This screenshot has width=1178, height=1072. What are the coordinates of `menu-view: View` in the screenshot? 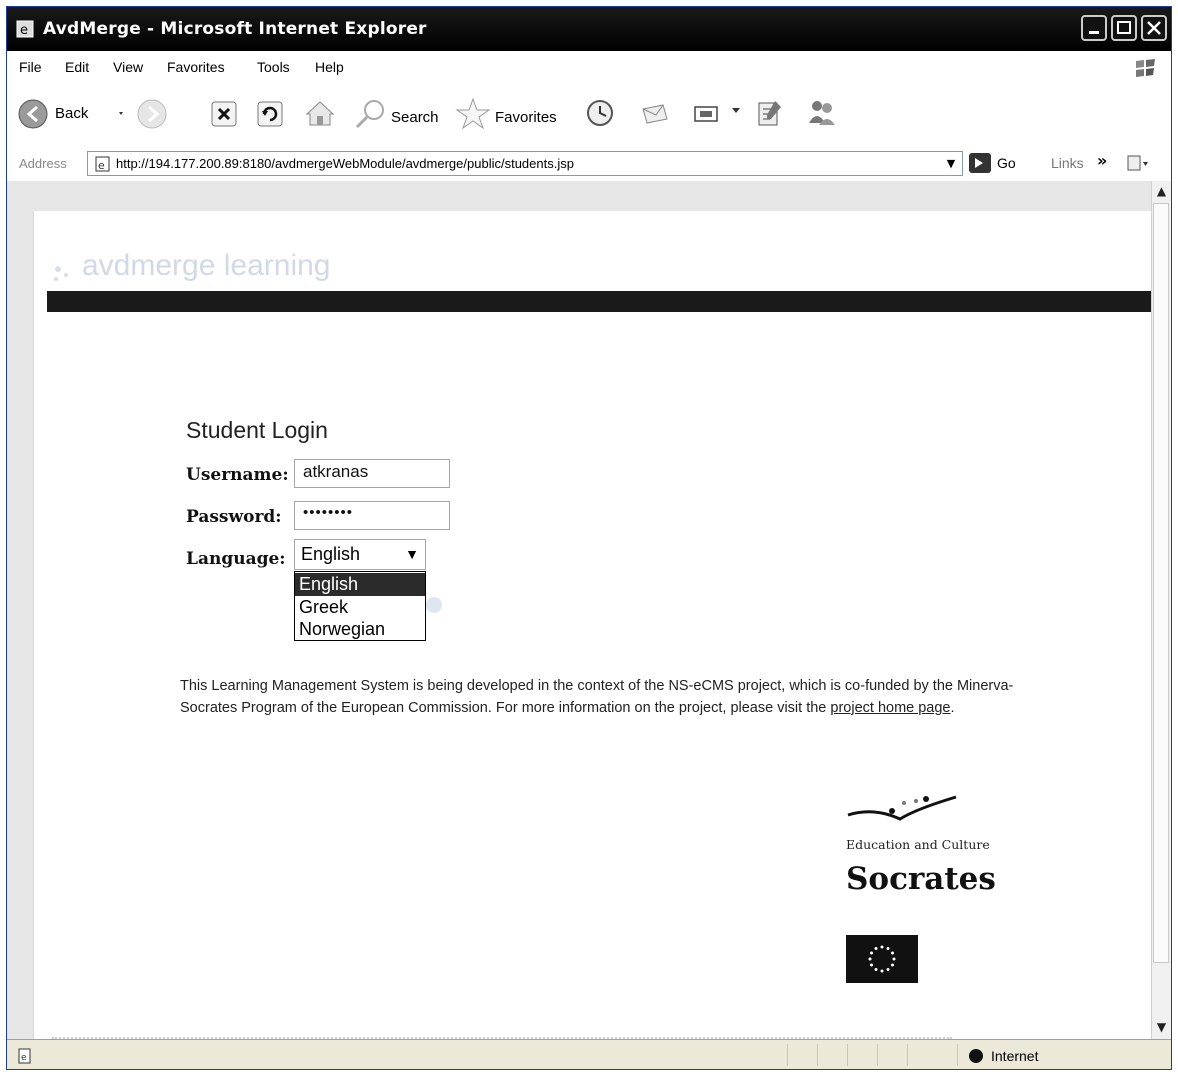 It's located at (128, 67).